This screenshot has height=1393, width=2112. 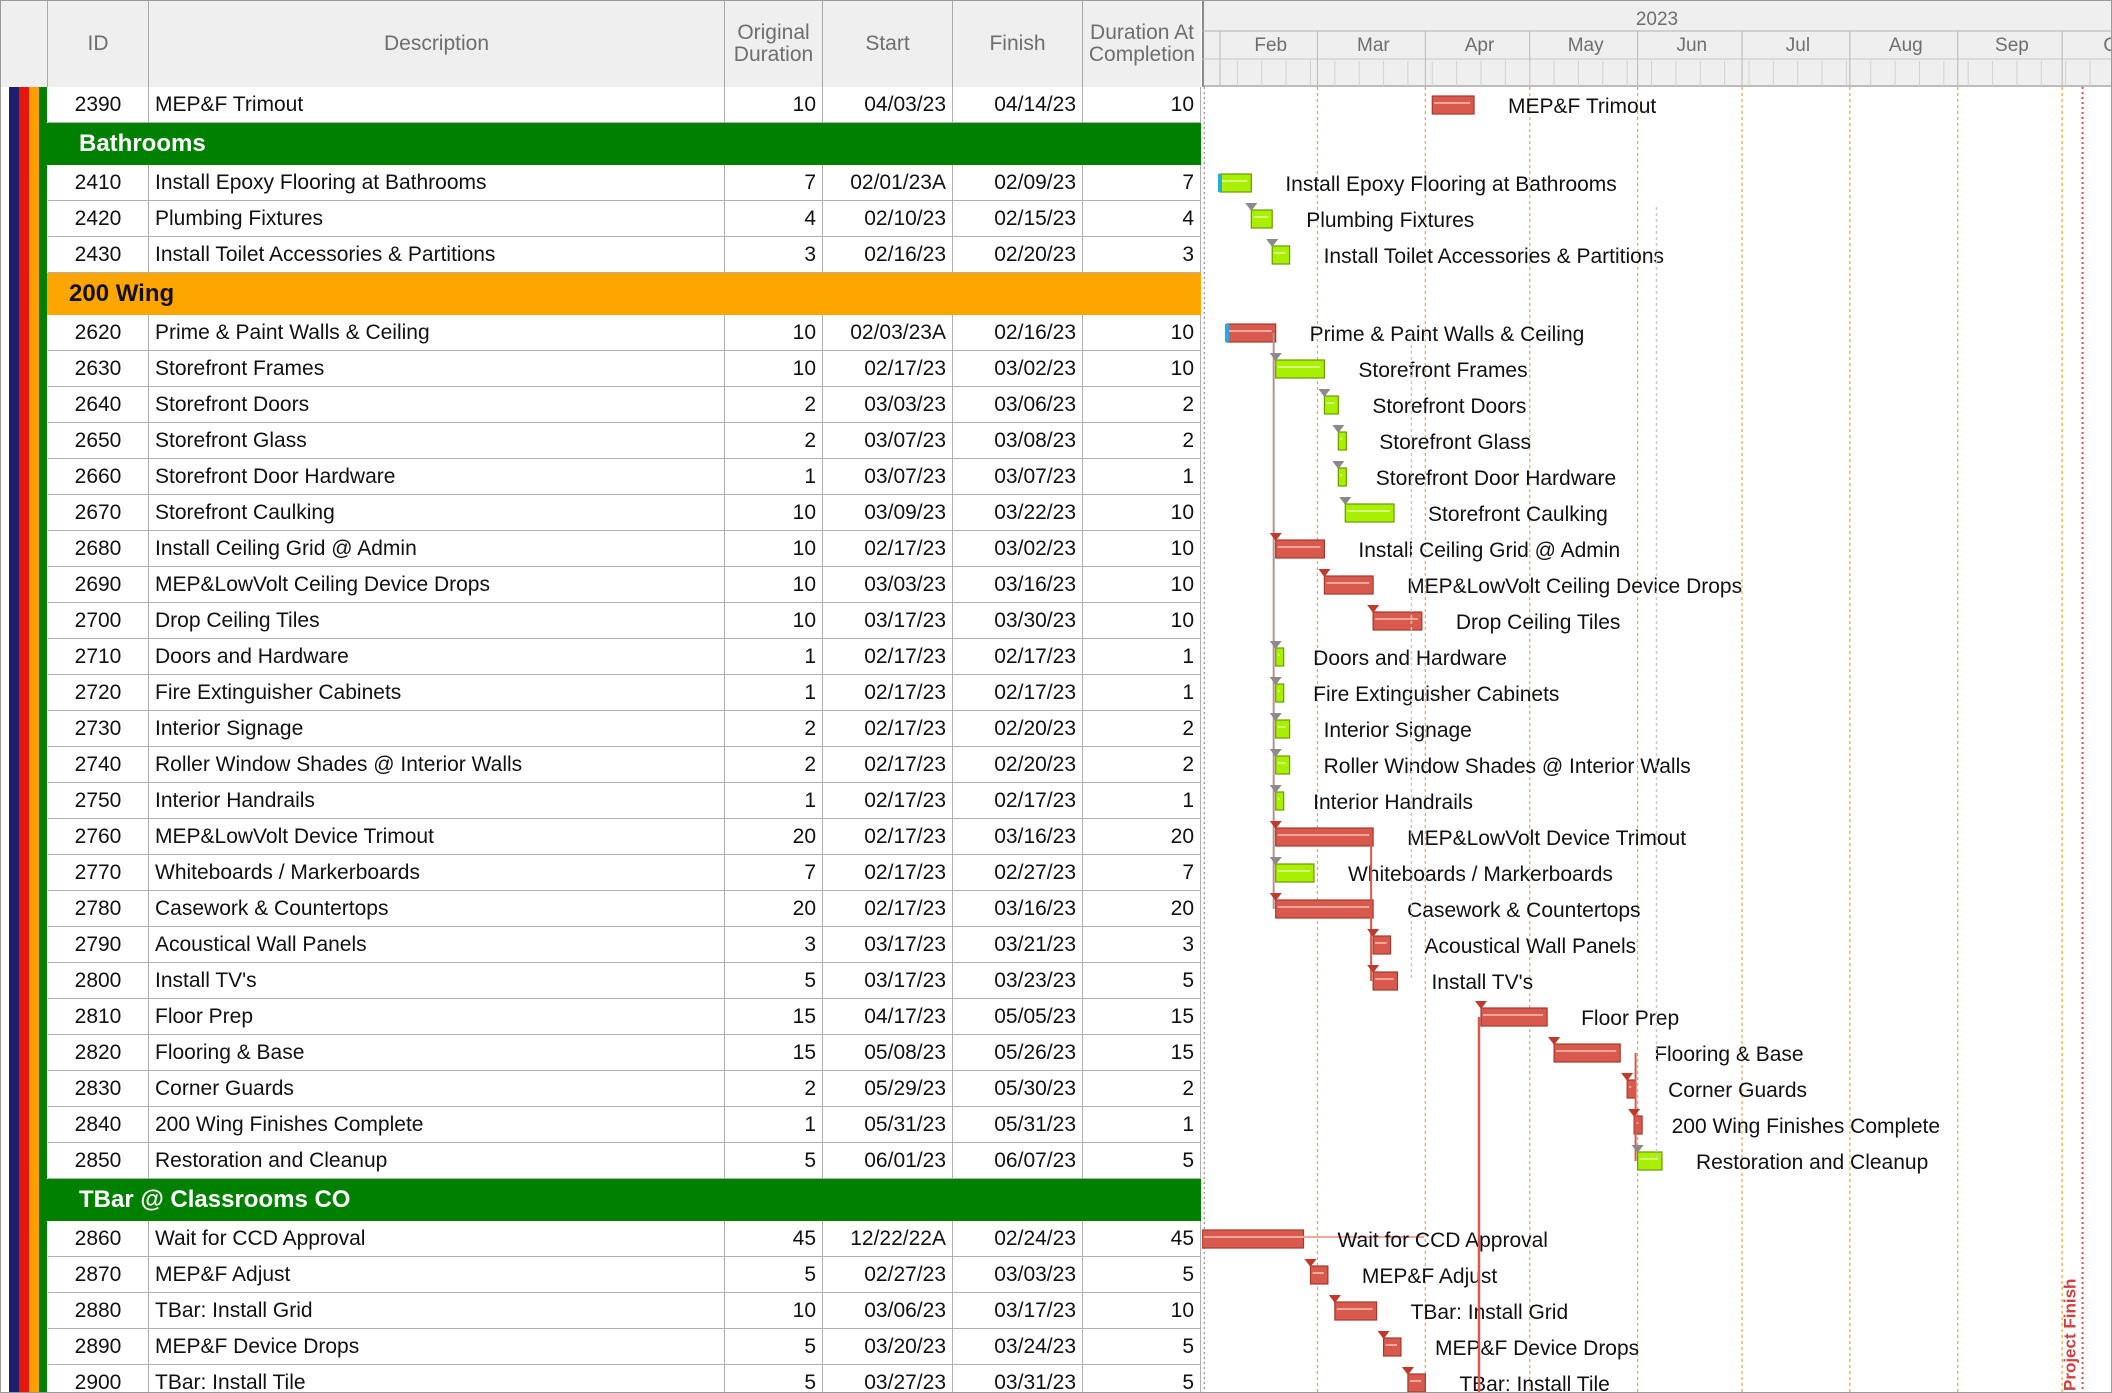 What do you see at coordinates (888, 513) in the screenshot?
I see `cell-start: 03/09/23` at bounding box center [888, 513].